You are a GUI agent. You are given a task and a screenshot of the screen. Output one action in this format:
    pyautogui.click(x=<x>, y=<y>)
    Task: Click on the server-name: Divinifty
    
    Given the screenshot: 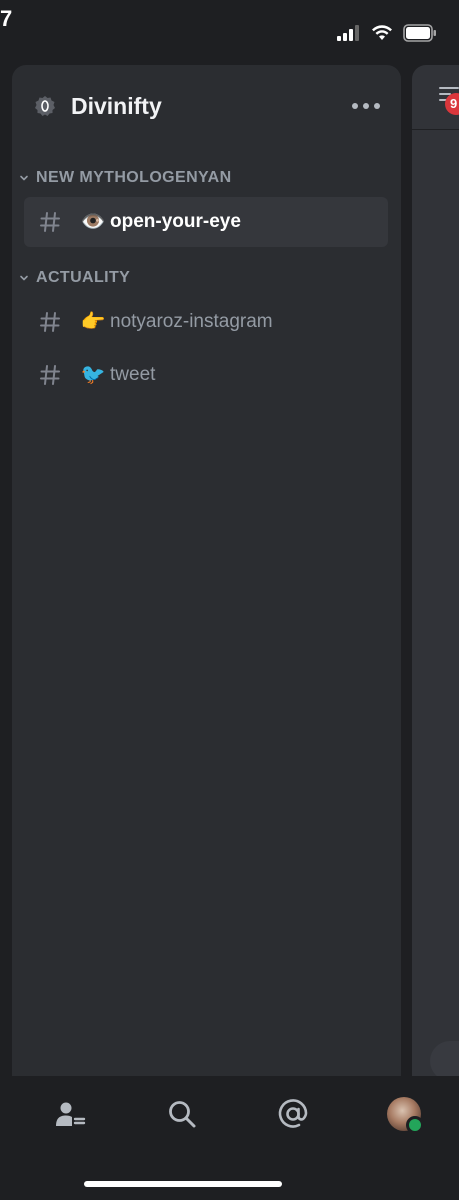 What is the action you would take?
    pyautogui.click(x=116, y=106)
    